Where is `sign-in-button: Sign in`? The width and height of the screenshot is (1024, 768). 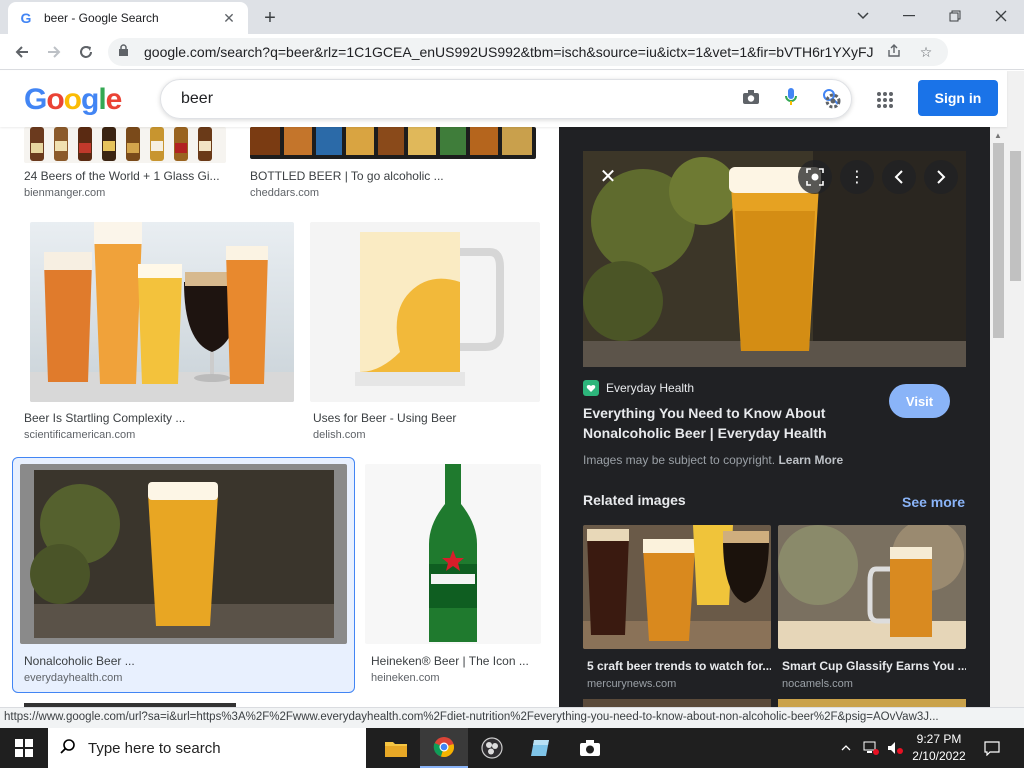
sign-in-button: Sign in is located at coordinates (958, 98).